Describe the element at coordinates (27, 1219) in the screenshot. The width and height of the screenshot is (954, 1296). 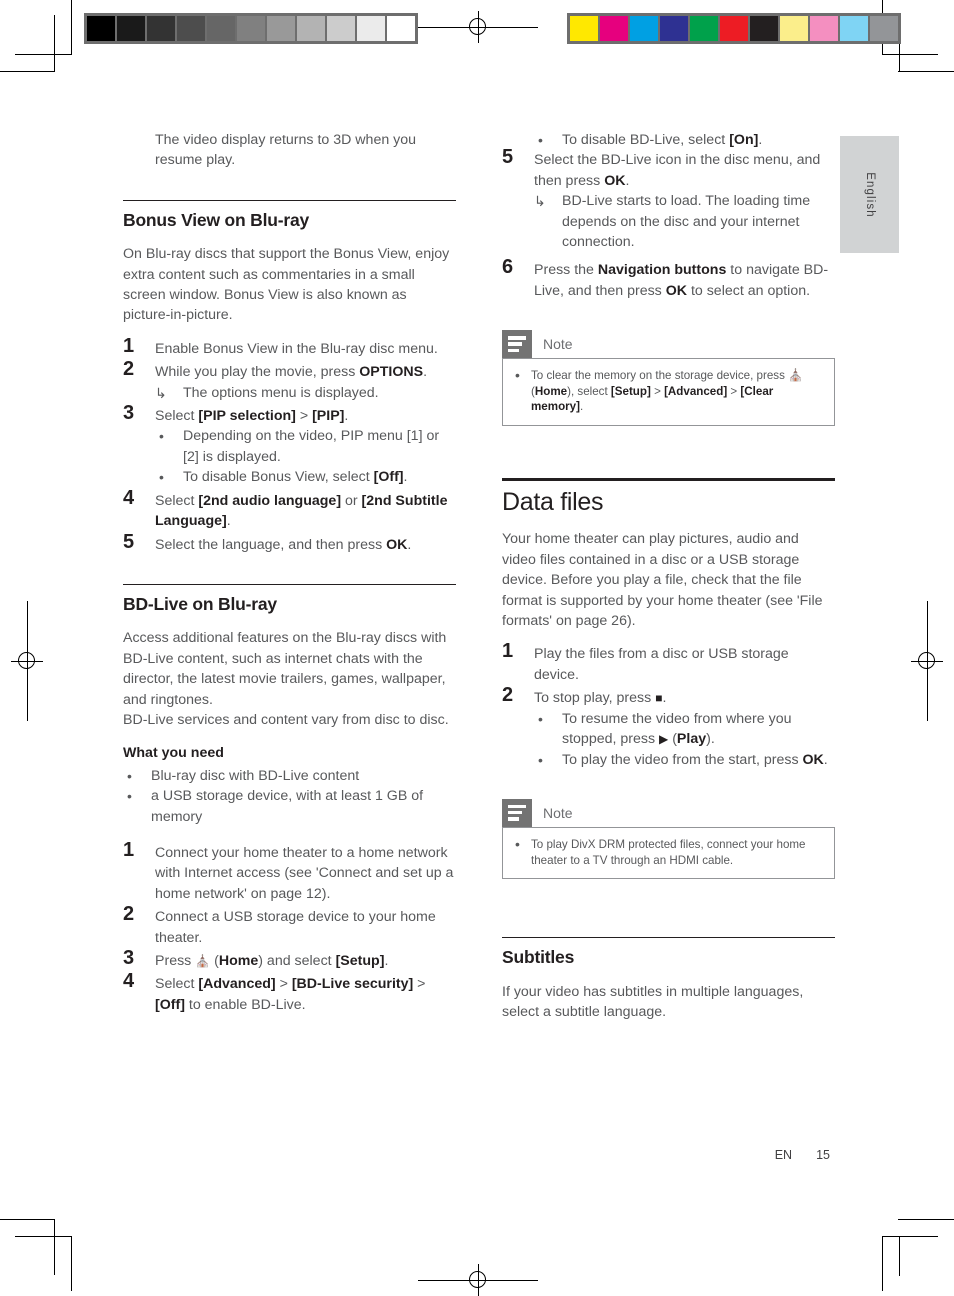
I see `crop-mark-bottom-left-h` at that location.